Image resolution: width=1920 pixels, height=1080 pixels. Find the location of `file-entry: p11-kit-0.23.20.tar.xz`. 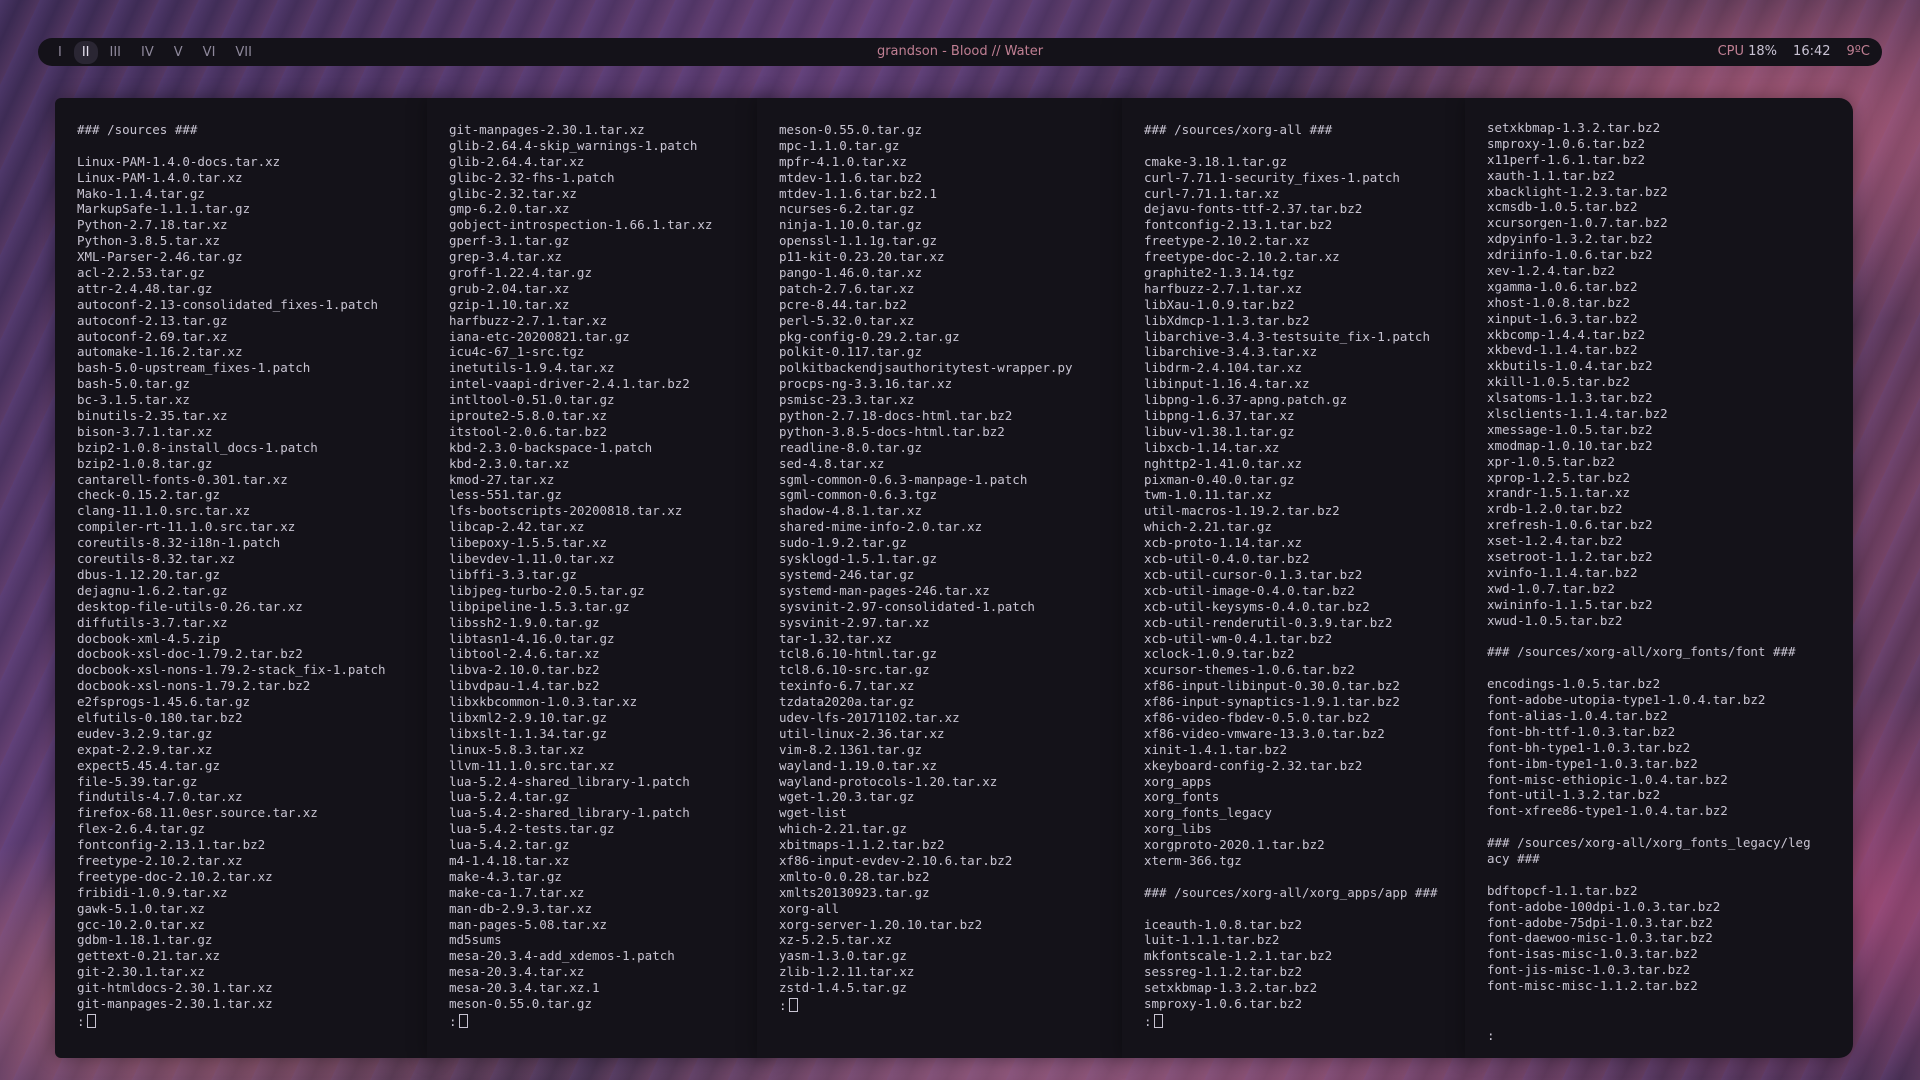

file-entry: p11-kit-0.23.20.tar.xz is located at coordinates (862, 257).